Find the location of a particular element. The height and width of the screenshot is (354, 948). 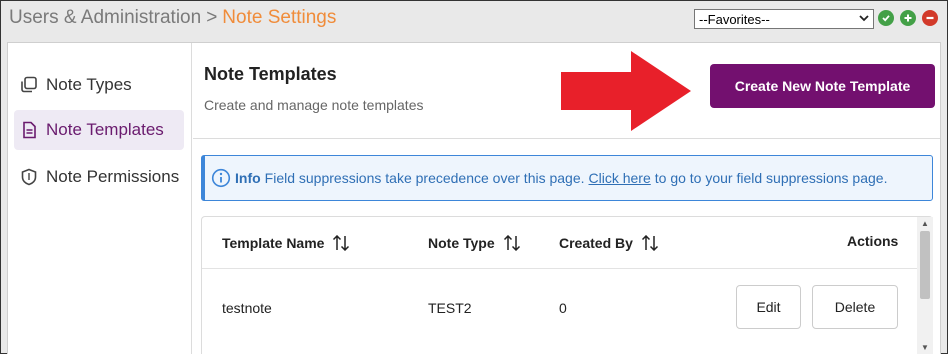

info-icon is located at coordinates (221, 178).